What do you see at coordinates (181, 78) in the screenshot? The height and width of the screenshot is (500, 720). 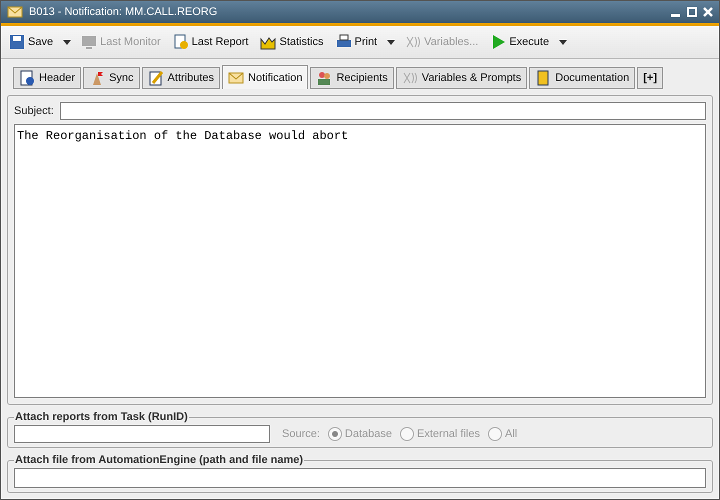 I see `tab: Attributes` at bounding box center [181, 78].